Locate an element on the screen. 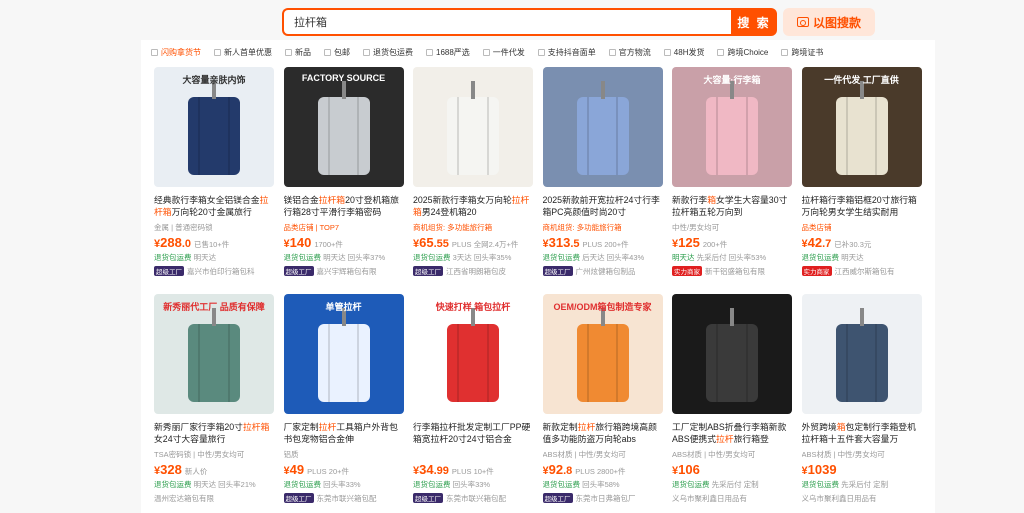  product-image: OEM/ODM箱包制造专家 is located at coordinates (602, 354).